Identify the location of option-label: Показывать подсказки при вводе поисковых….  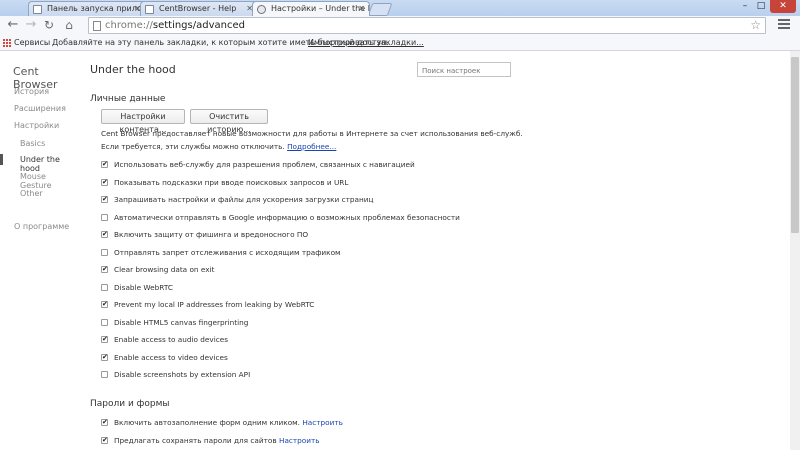
(231, 182).